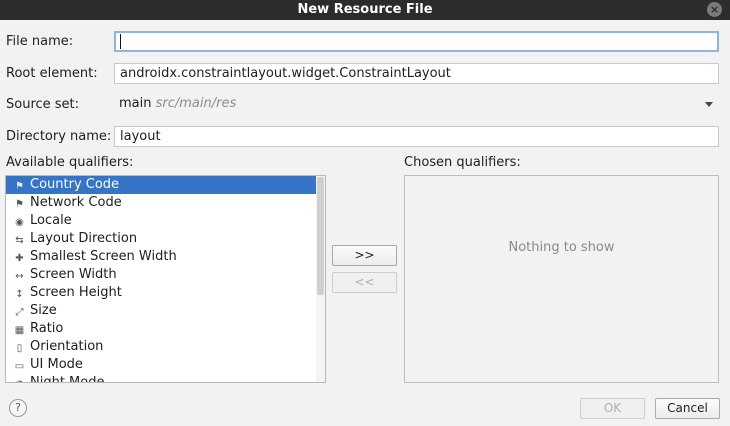 This screenshot has height=426, width=730. What do you see at coordinates (161, 203) in the screenshot?
I see `qualifier-item: ⚑ Network Code` at bounding box center [161, 203].